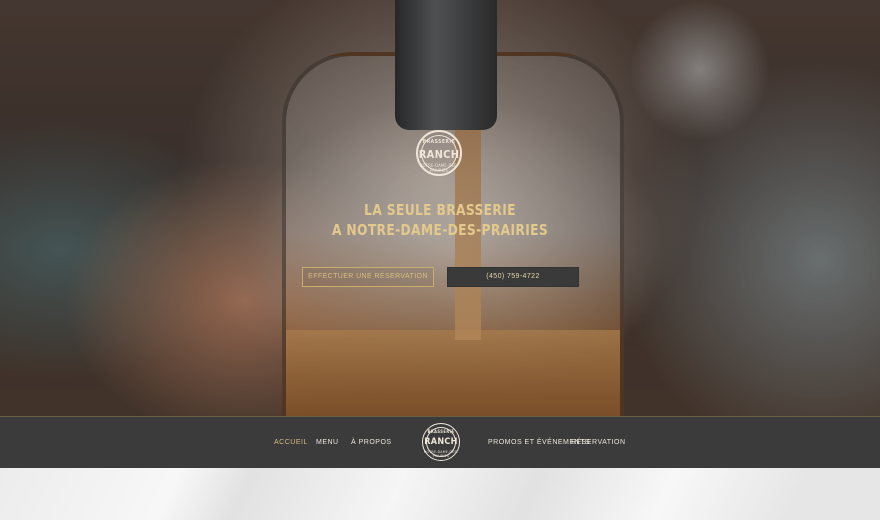  Describe the element at coordinates (598, 442) in the screenshot. I see `nav-item-reservation: RÉSERVATION` at that location.